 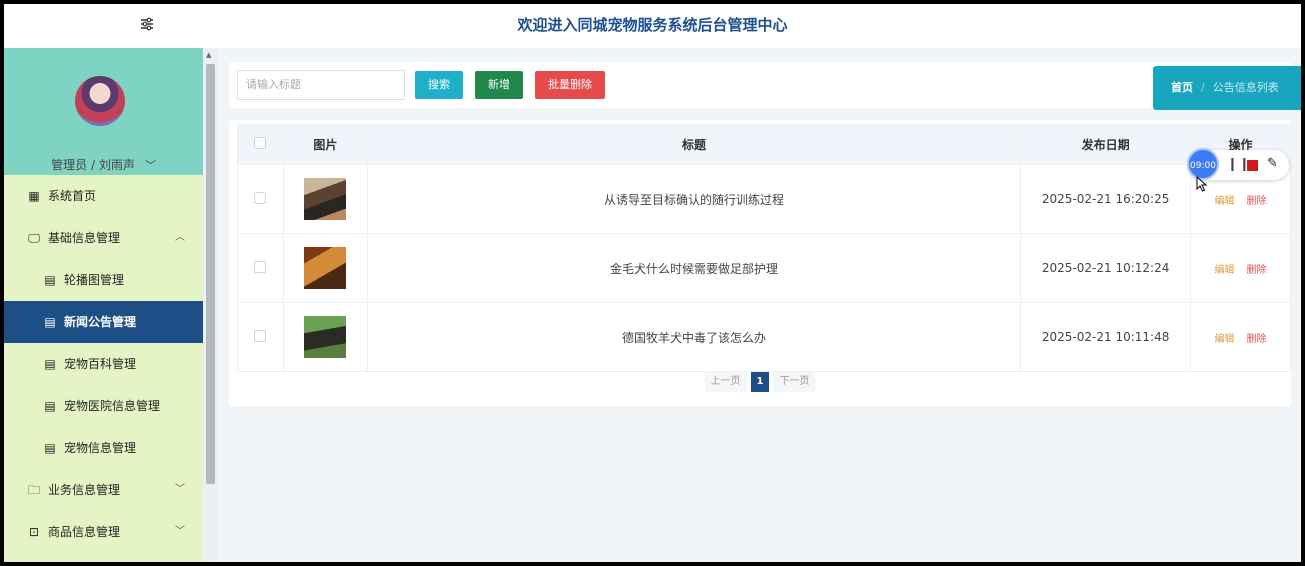 What do you see at coordinates (1182, 87) in the screenshot?
I see `breadcrumb-home: 首页` at bounding box center [1182, 87].